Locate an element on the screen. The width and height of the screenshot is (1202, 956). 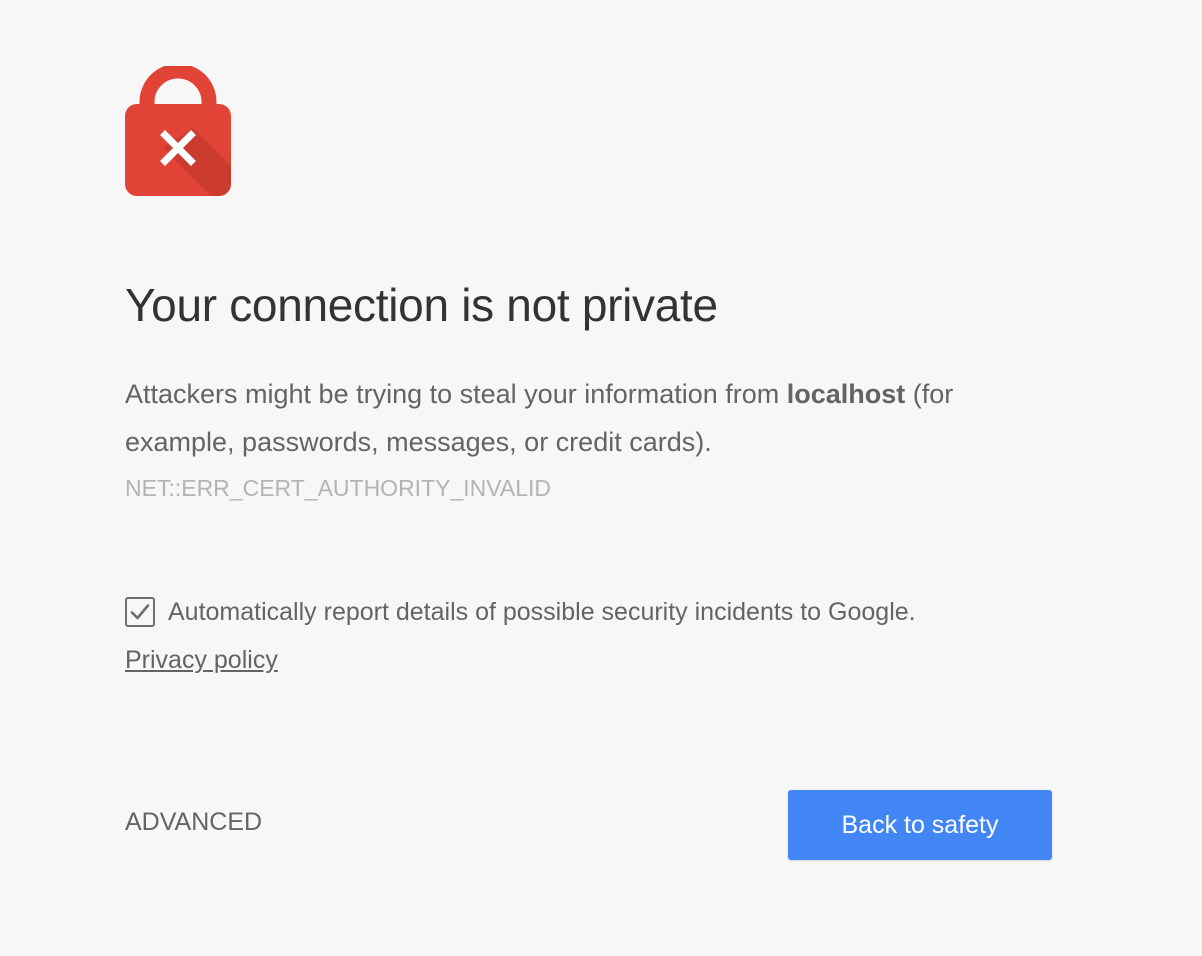
lock-error-icon is located at coordinates (178, 131).